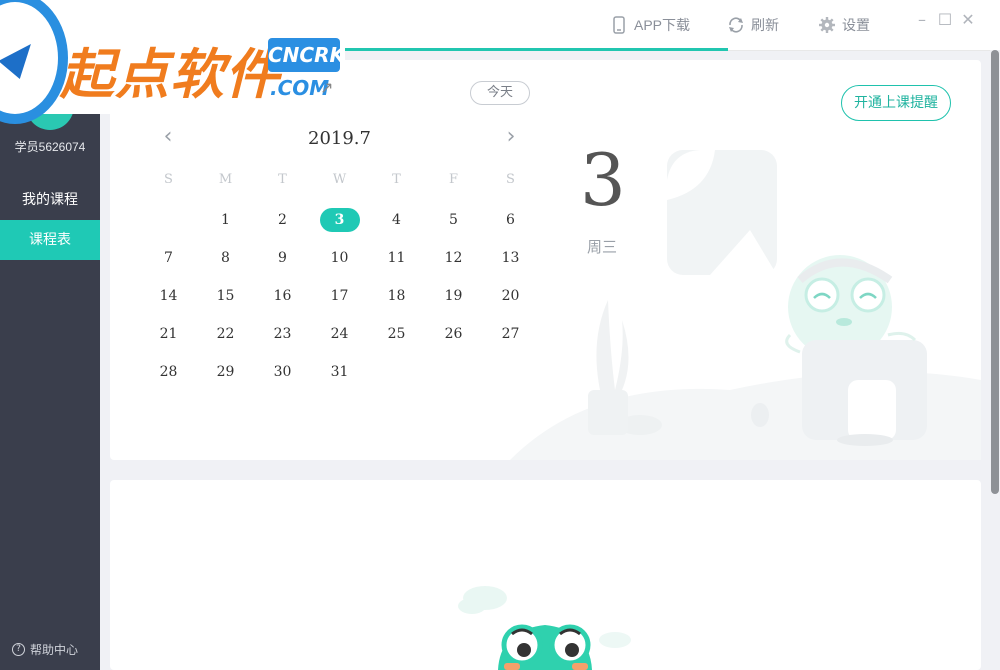 Image resolution: width=1000 pixels, height=670 pixels. Describe the element at coordinates (544, 628) in the screenshot. I see `empty-state-frog-illustration` at that location.